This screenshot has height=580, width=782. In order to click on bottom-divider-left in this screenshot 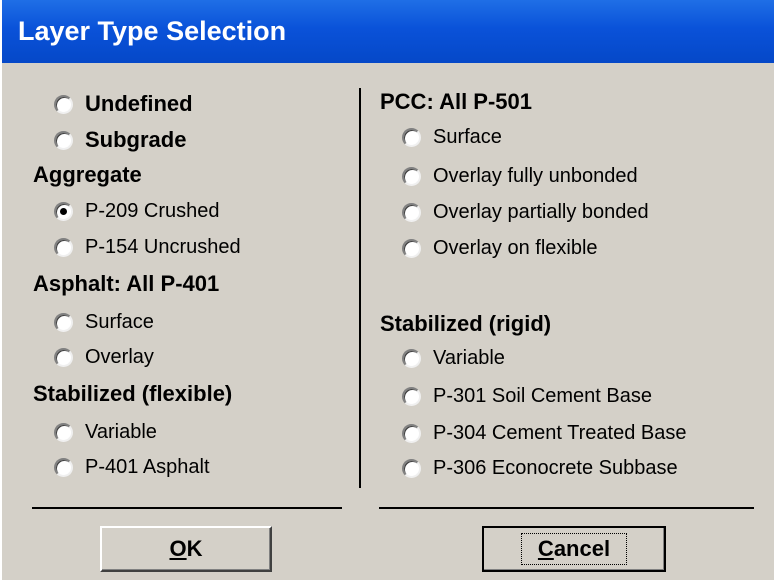, I will do `click(187, 508)`.